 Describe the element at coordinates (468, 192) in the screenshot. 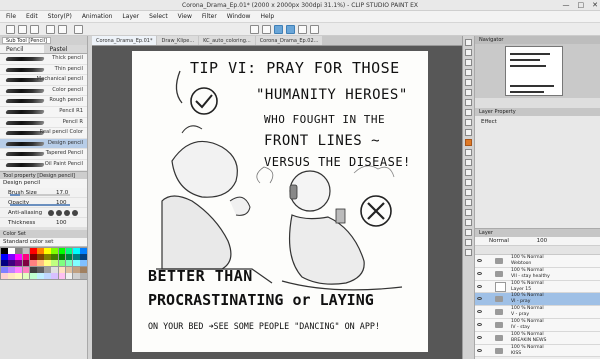

I see `ruler-icon` at that location.